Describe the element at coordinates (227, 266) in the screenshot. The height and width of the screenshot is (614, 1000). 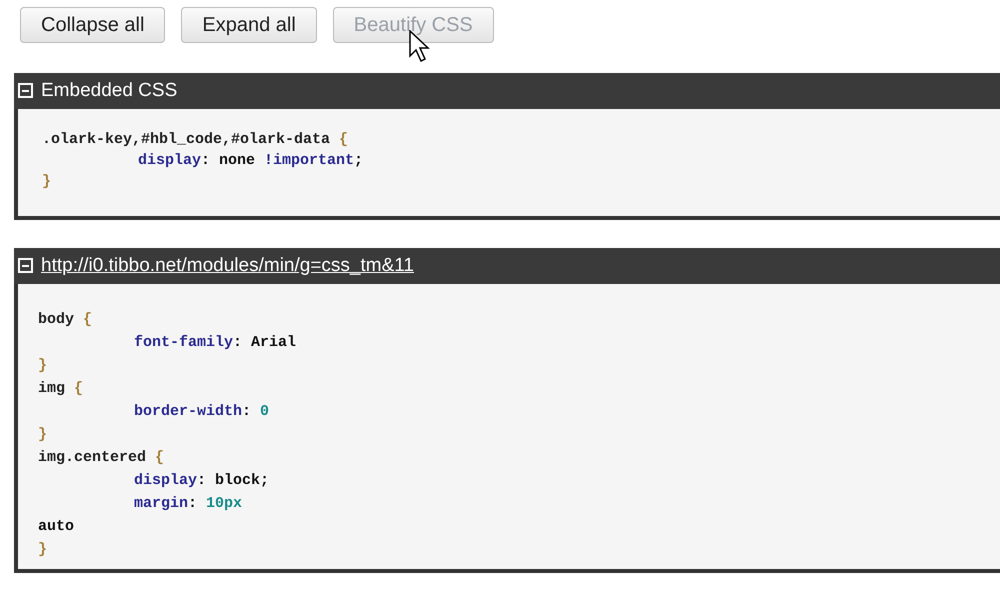
I see `stylesheet-link: http://i0.tibbo.net/modules/min/g=css_tm&11` at that location.